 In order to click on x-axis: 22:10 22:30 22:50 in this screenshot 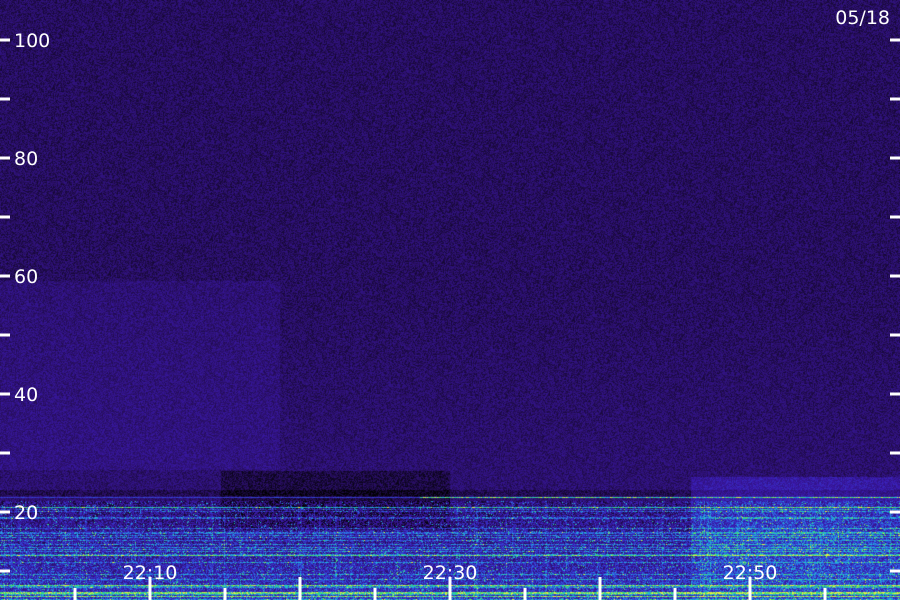, I will do `click(450, 581)`.